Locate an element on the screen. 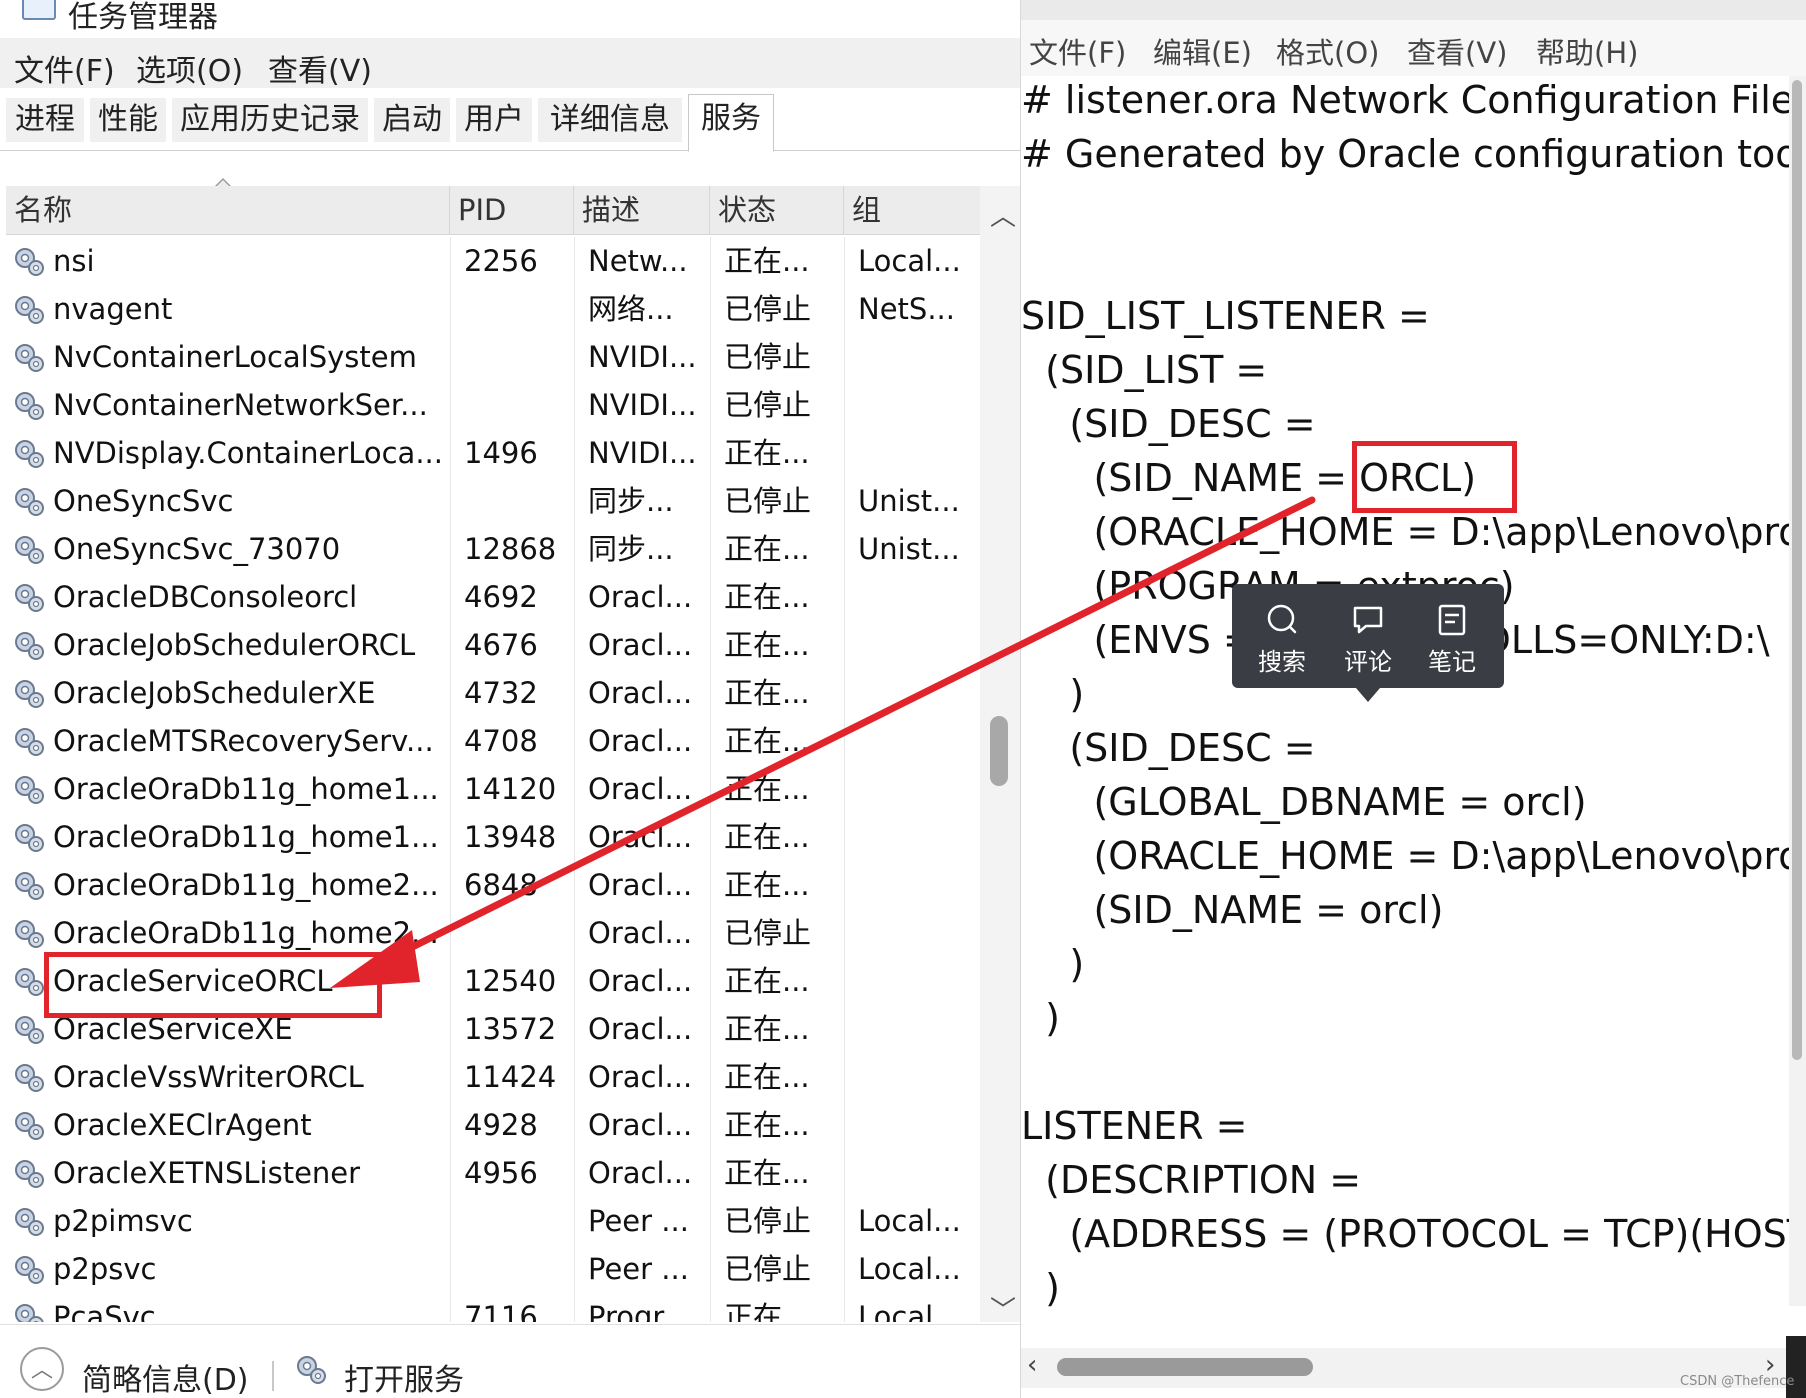 This screenshot has width=1806, height=1398. notepad-menu-format: 格式(O) is located at coordinates (1327, 51).